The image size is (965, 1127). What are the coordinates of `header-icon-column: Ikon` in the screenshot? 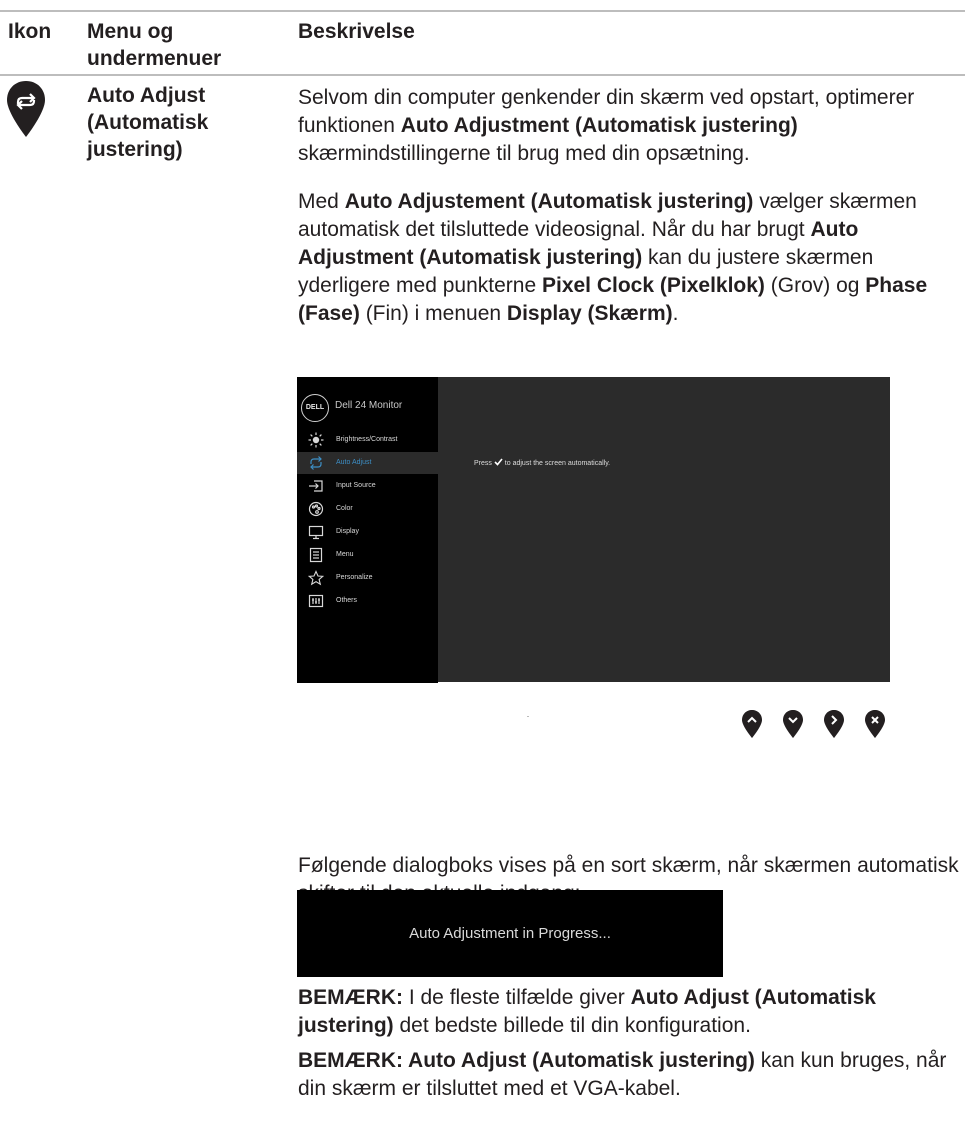 It's located at (30, 31).